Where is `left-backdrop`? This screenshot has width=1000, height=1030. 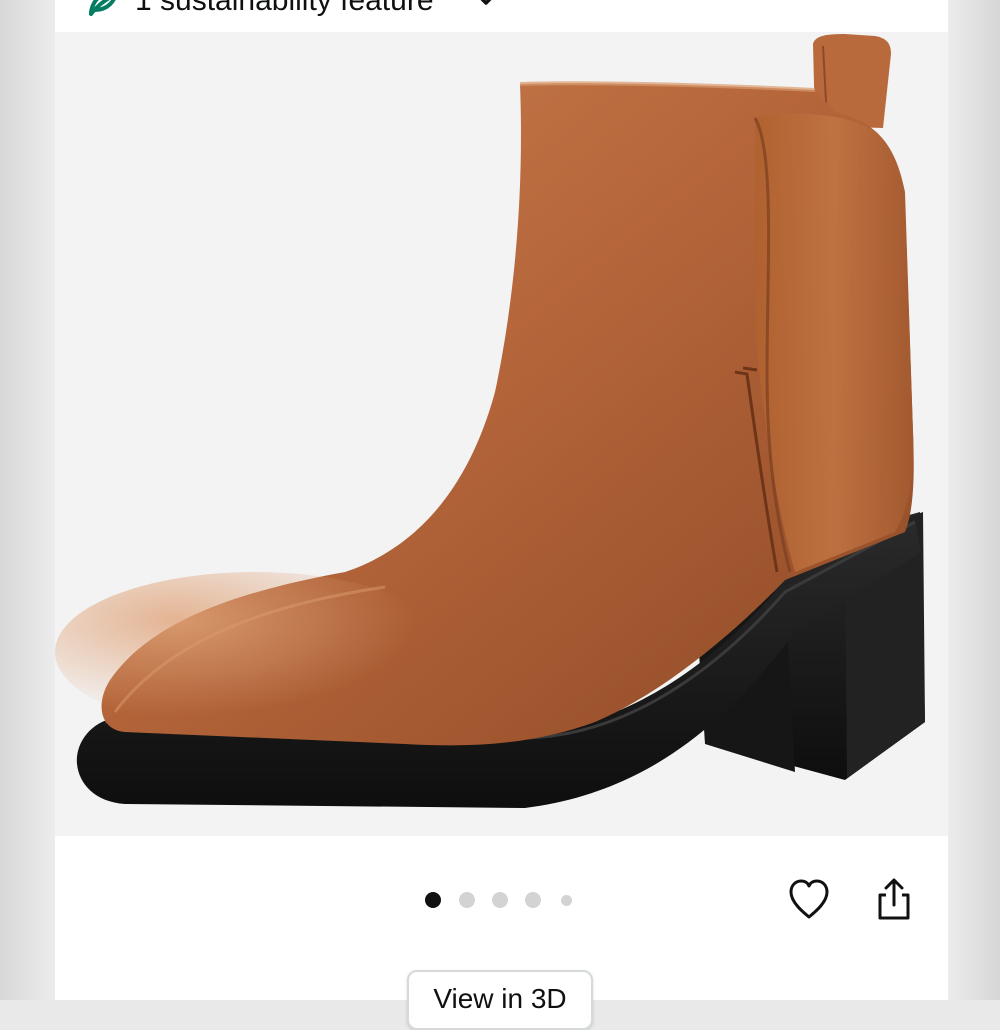 left-backdrop is located at coordinates (27, 500).